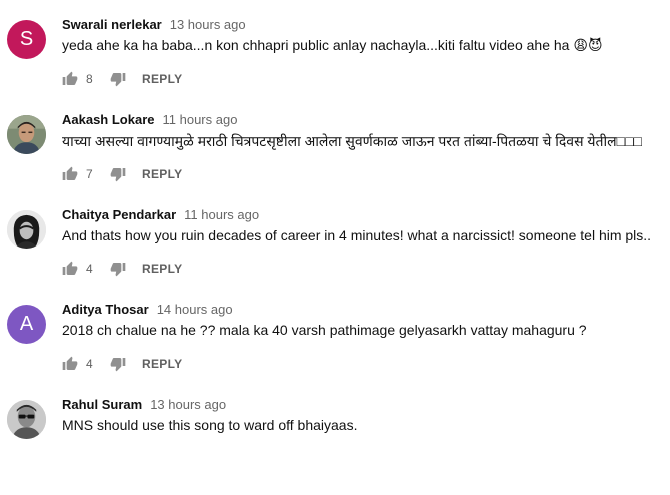 This screenshot has height=495, width=670. Describe the element at coordinates (108, 119) in the screenshot. I see `author-name: Aakash Lokare` at that location.